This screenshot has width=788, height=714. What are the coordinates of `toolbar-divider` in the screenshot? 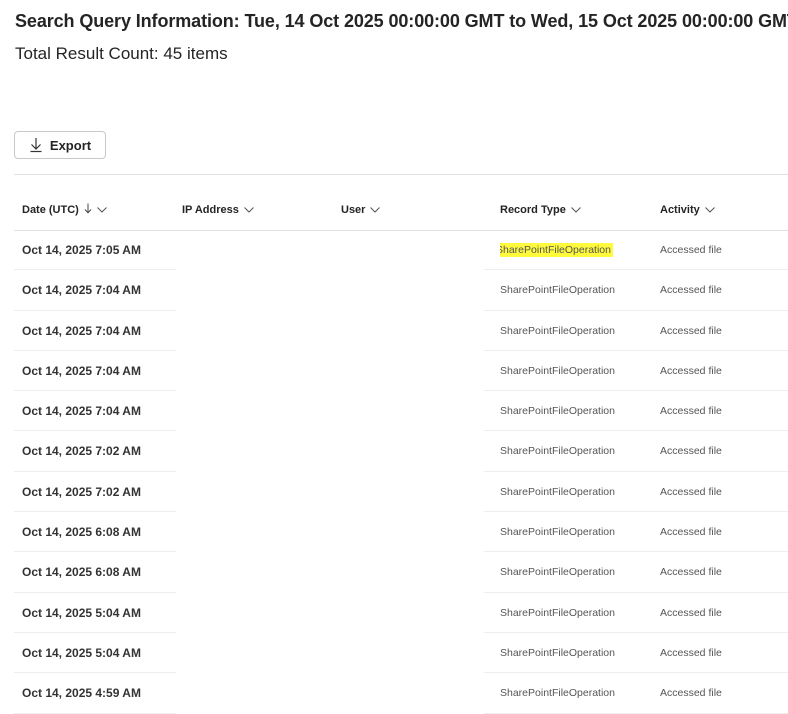 It's located at (401, 174).